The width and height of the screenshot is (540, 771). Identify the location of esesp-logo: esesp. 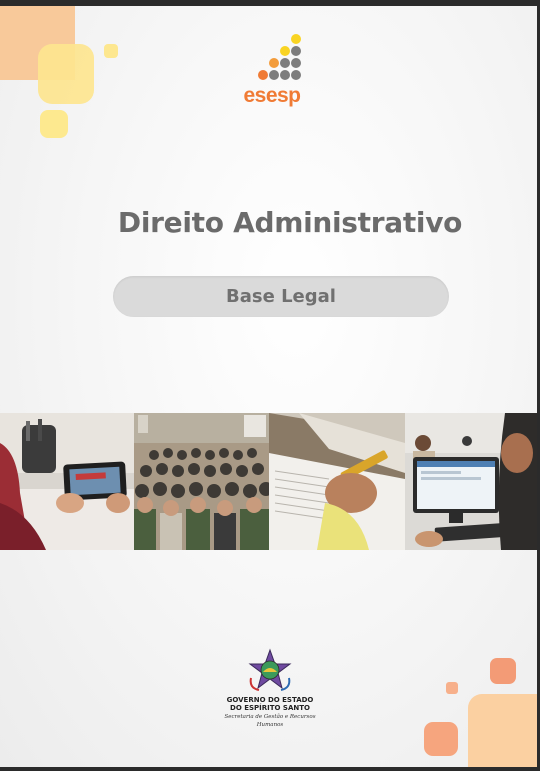
(272, 79).